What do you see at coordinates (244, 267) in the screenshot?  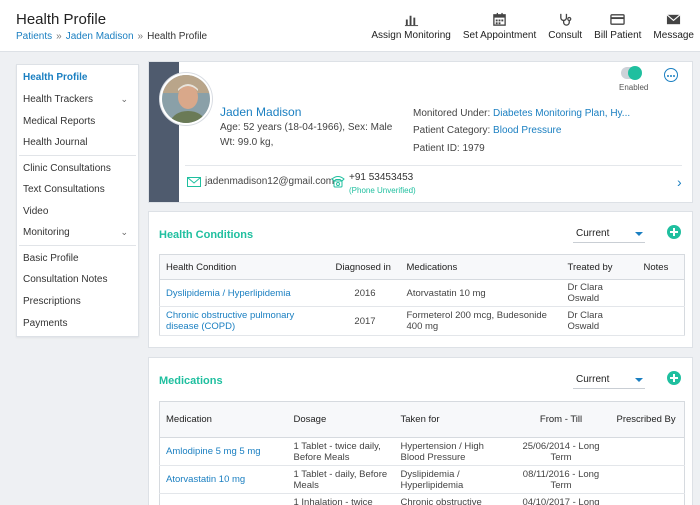 I see `column-header: Health Condition` at bounding box center [244, 267].